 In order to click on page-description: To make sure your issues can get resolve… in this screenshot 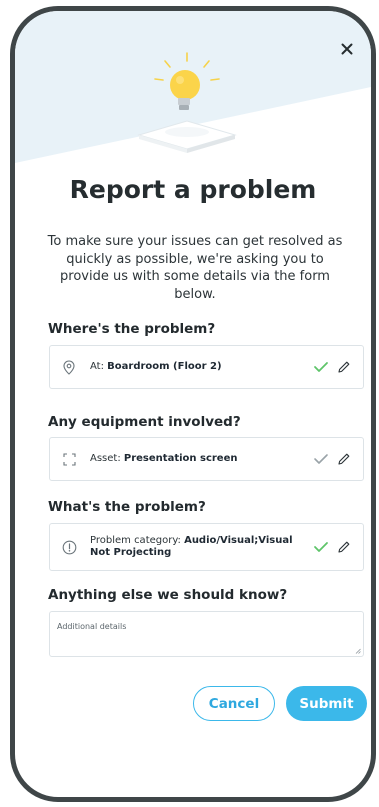, I will do `click(195, 268)`.